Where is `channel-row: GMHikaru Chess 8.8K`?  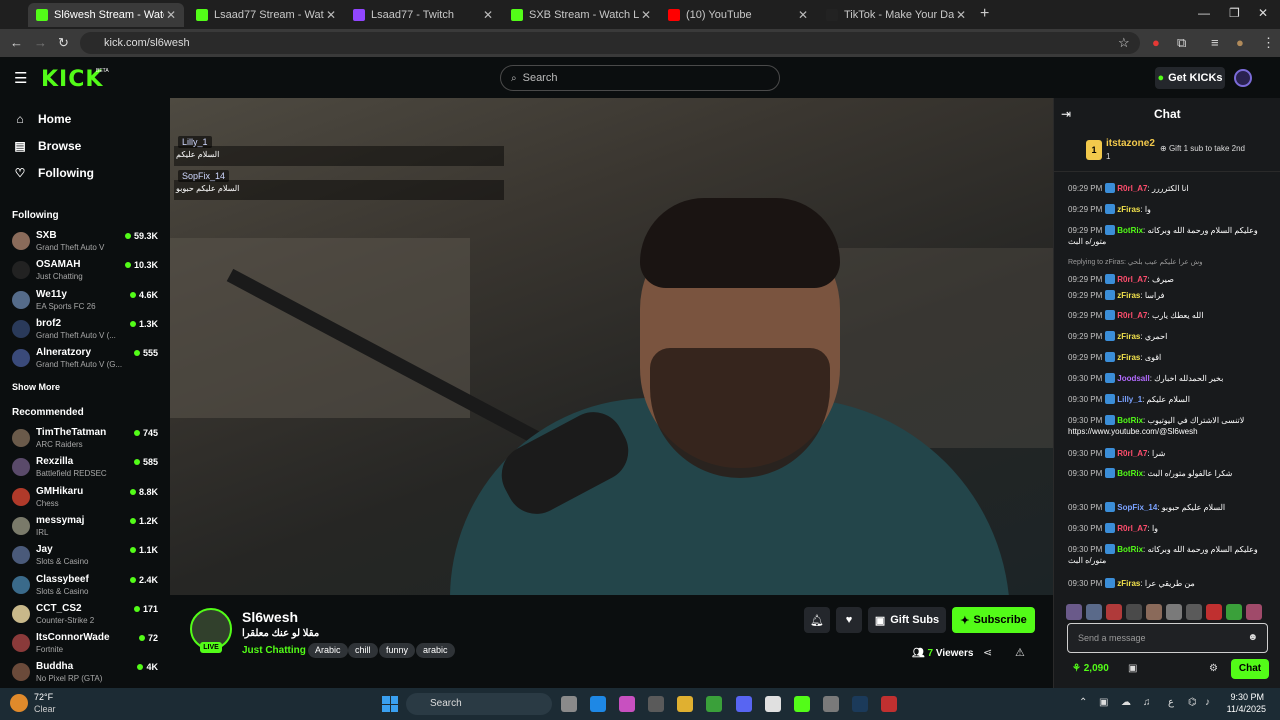
channel-row: GMHikaru Chess 8.8K is located at coordinates (85, 498).